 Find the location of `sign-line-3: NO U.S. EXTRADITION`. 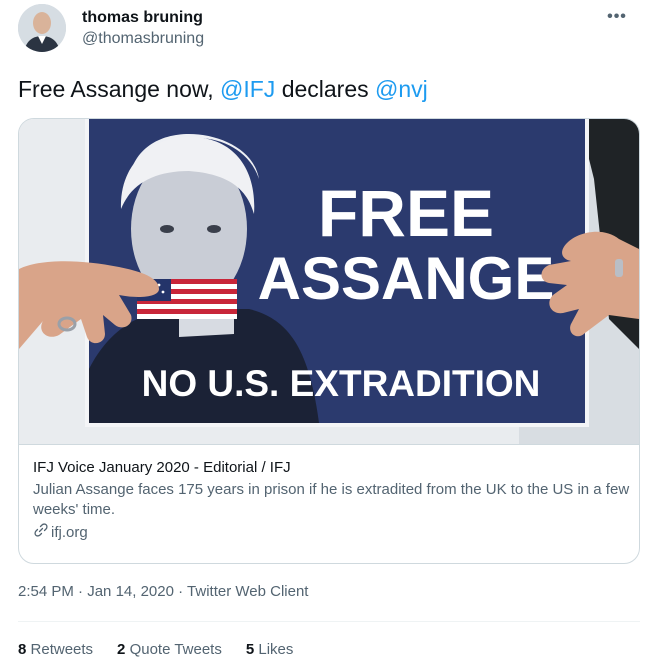

sign-line-3: NO U.S. EXTRADITION is located at coordinates (341, 383).